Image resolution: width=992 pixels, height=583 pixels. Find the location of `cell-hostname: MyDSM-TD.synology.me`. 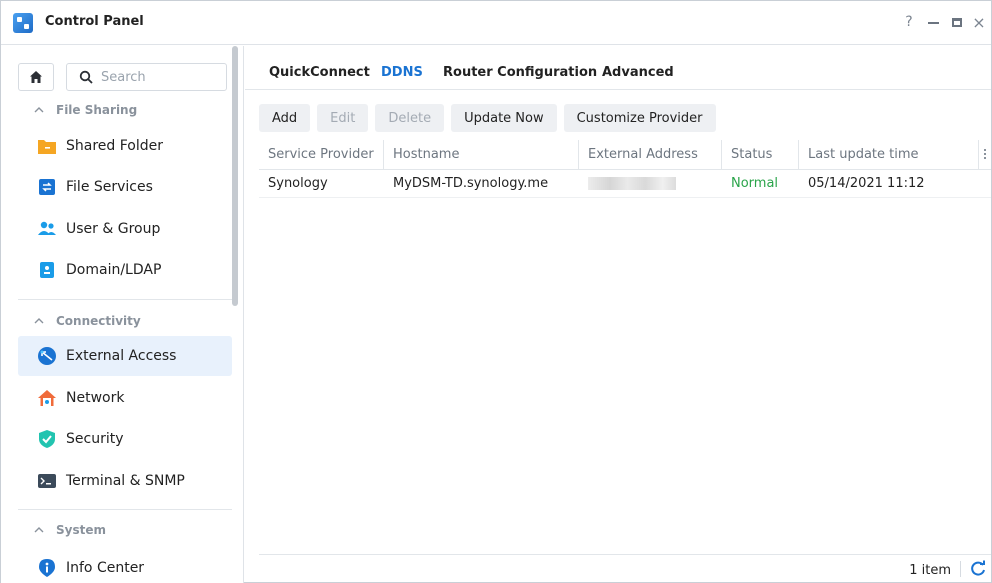

cell-hostname: MyDSM-TD.synology.me is located at coordinates (471, 183).